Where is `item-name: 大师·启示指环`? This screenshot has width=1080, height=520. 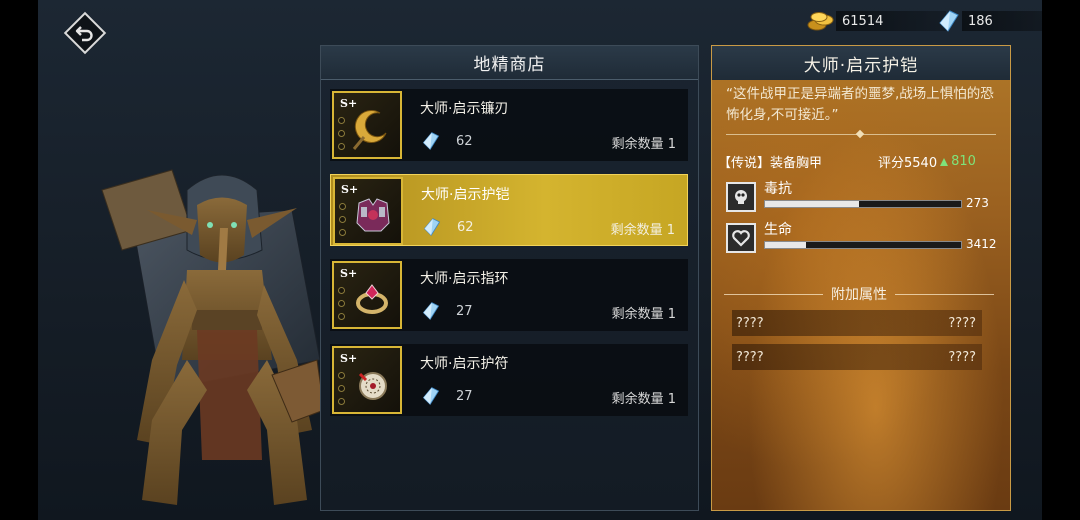 item-name: 大师·启示指环 is located at coordinates (464, 279).